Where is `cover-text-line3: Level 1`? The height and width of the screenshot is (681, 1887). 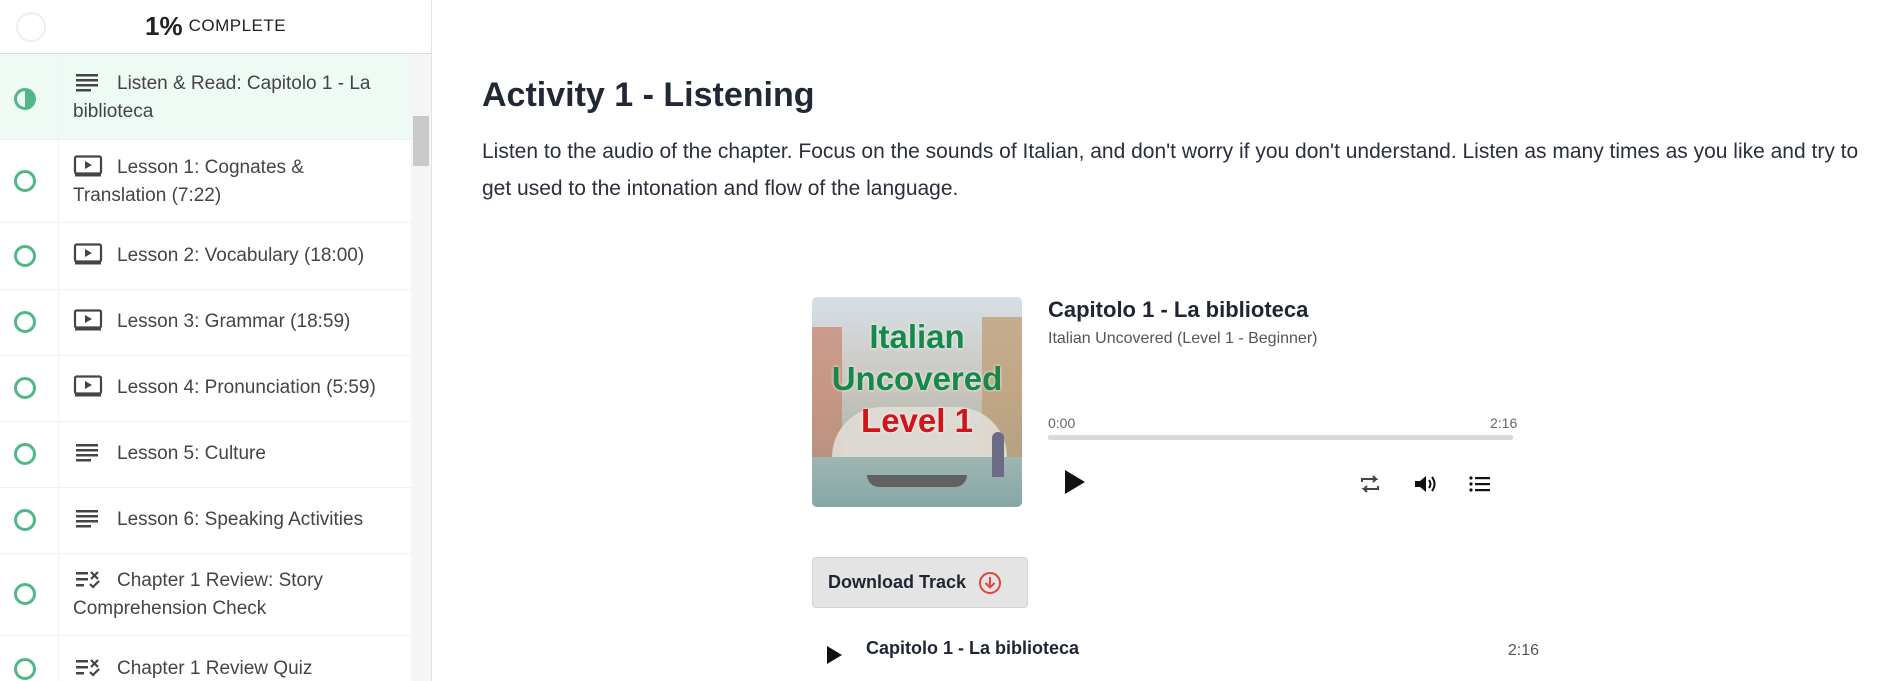 cover-text-line3: Level 1 is located at coordinates (917, 420).